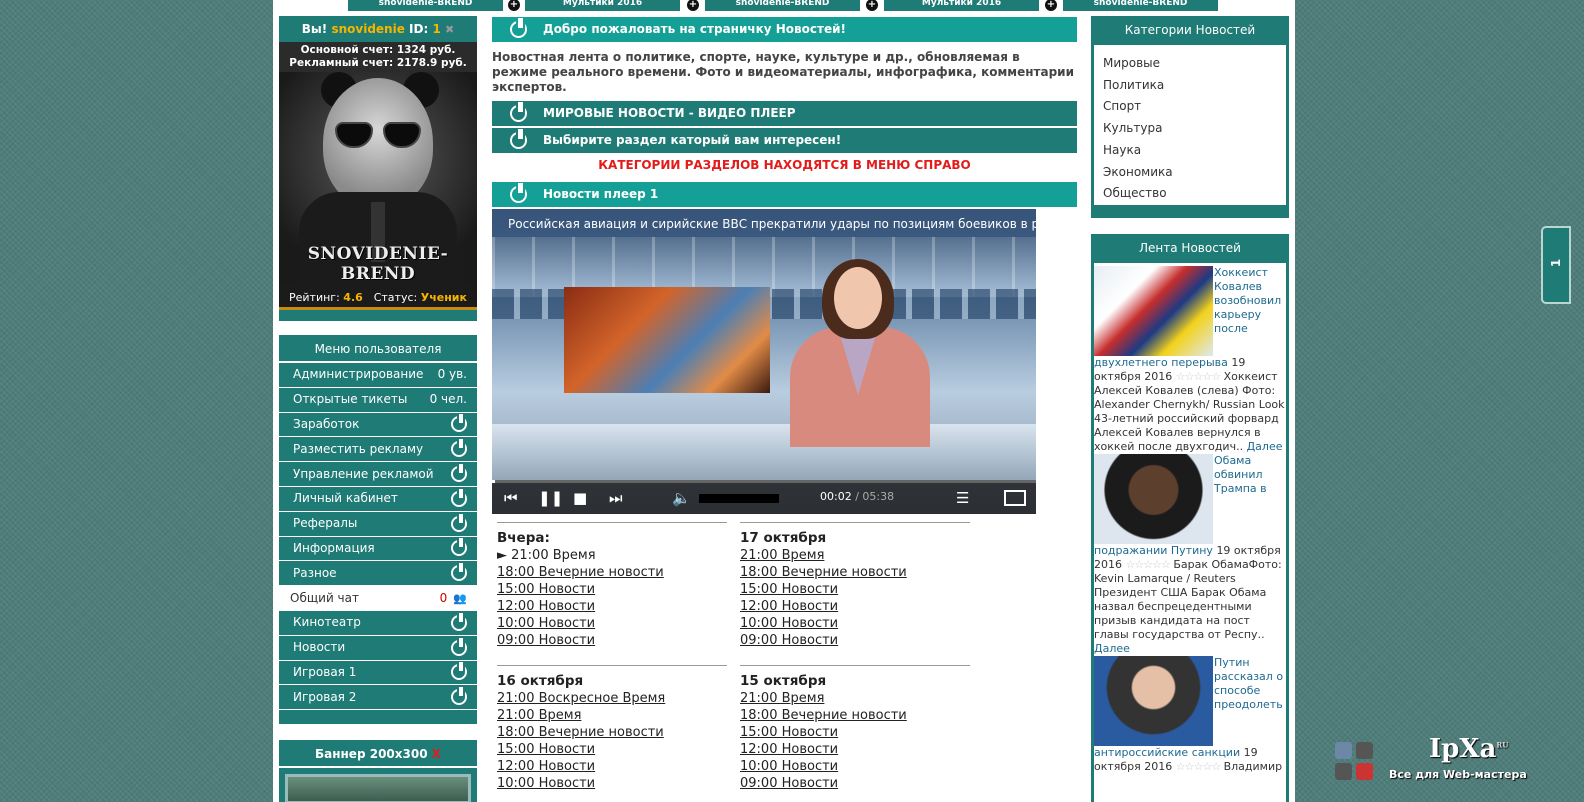 This screenshot has width=1584, height=802. I want to click on user-menu-item: Личный кабинет, so click(378, 499).